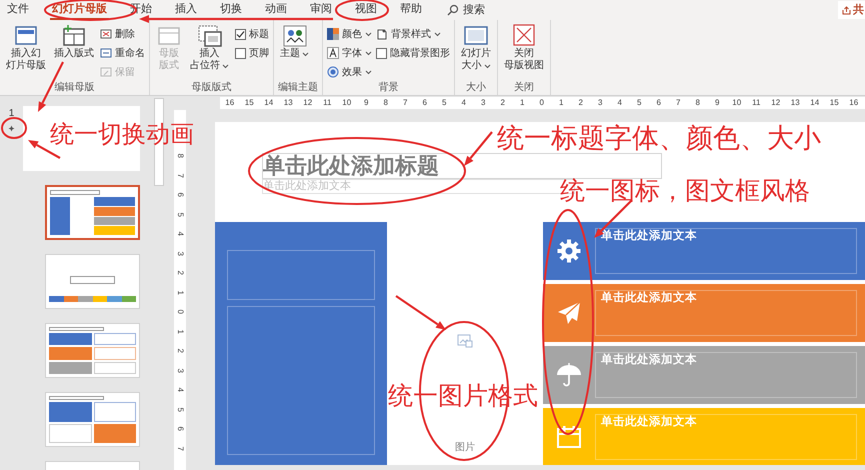  Describe the element at coordinates (413, 34) in the screenshot. I see `ribbon-button: 背景样式` at that location.